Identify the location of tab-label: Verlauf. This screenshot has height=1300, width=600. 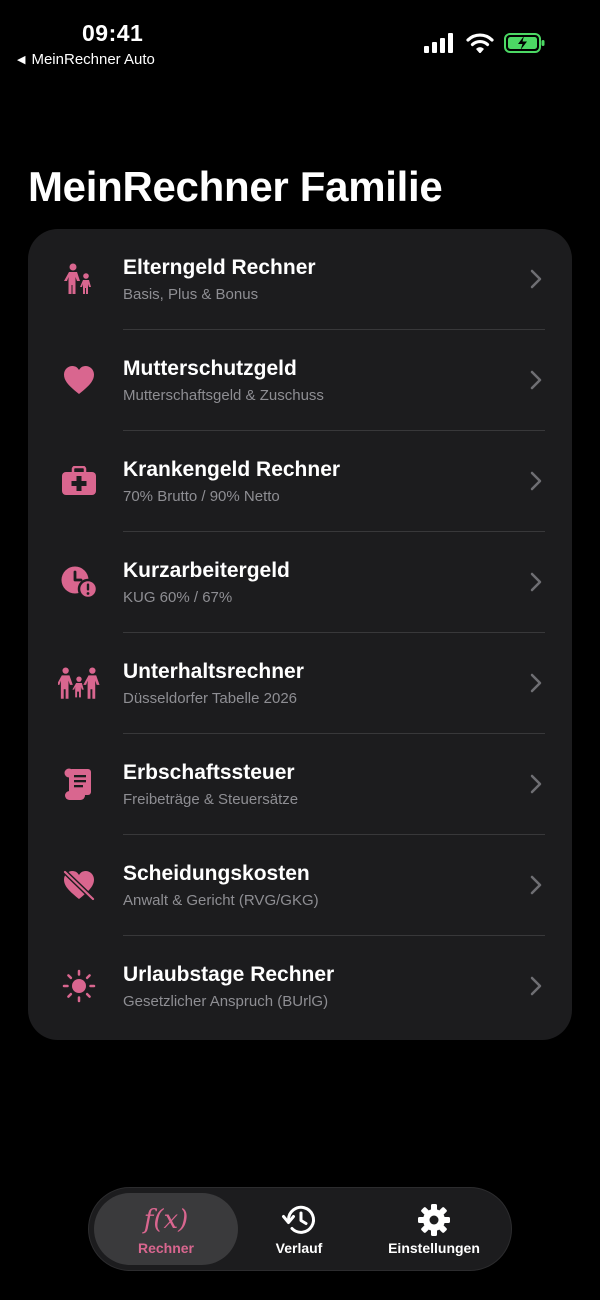
(299, 1247).